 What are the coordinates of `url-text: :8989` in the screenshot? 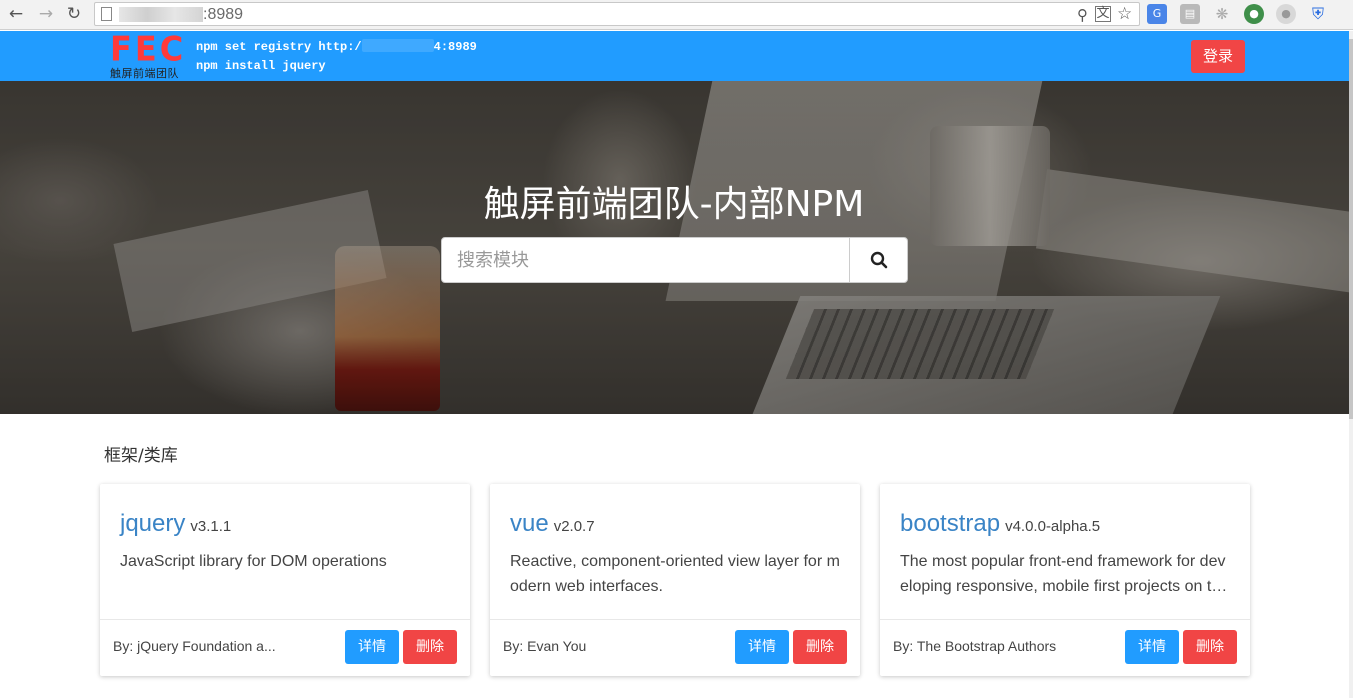 It's located at (223, 14).